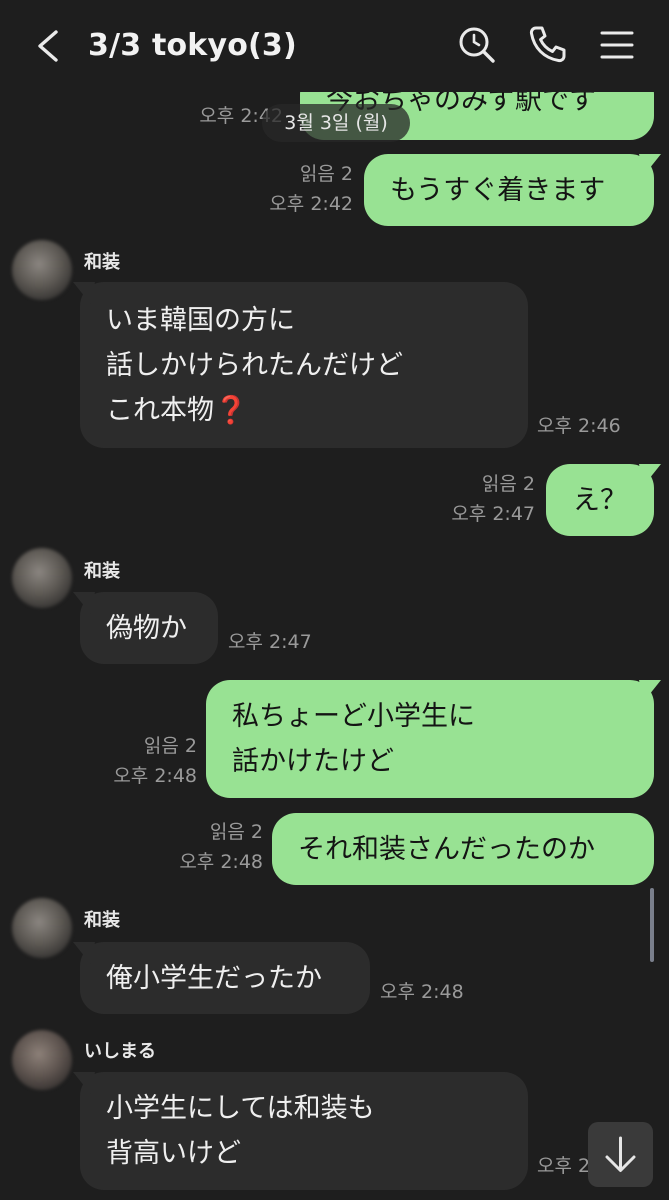 The image size is (669, 1200). I want to click on chat-header: 3/3 tokyo(3), so click(334, 46).